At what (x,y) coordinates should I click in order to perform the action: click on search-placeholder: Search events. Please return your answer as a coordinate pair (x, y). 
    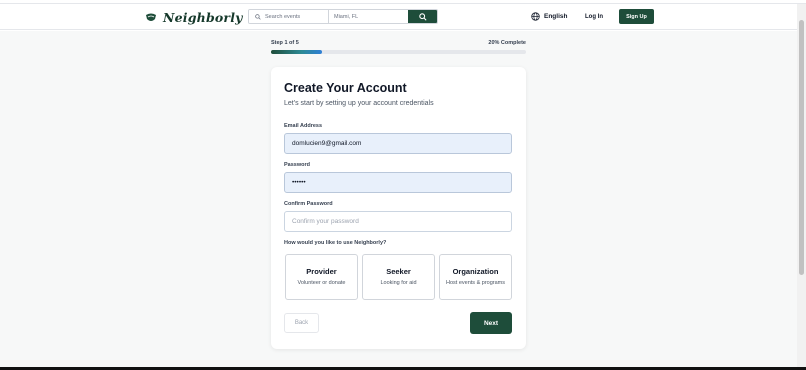
    Looking at the image, I should click on (283, 16).